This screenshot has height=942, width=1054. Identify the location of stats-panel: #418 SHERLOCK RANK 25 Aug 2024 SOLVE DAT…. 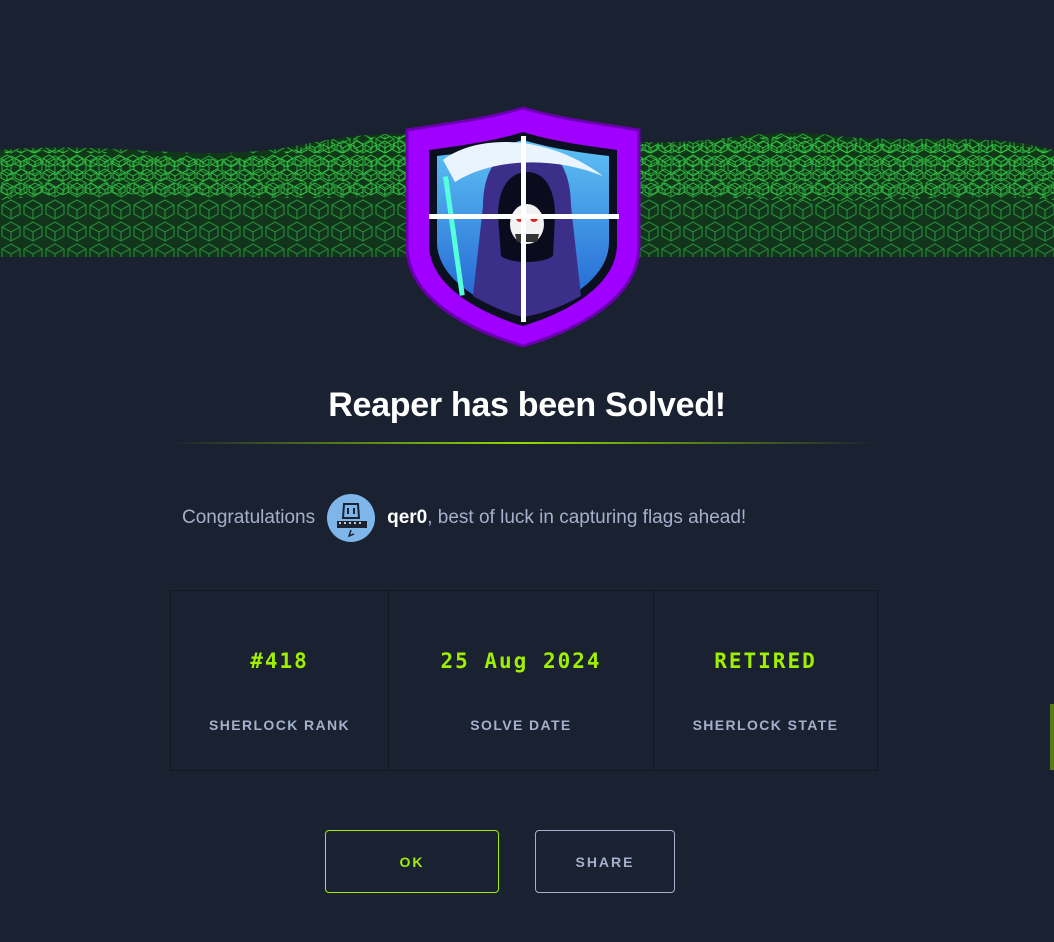
(524, 680).